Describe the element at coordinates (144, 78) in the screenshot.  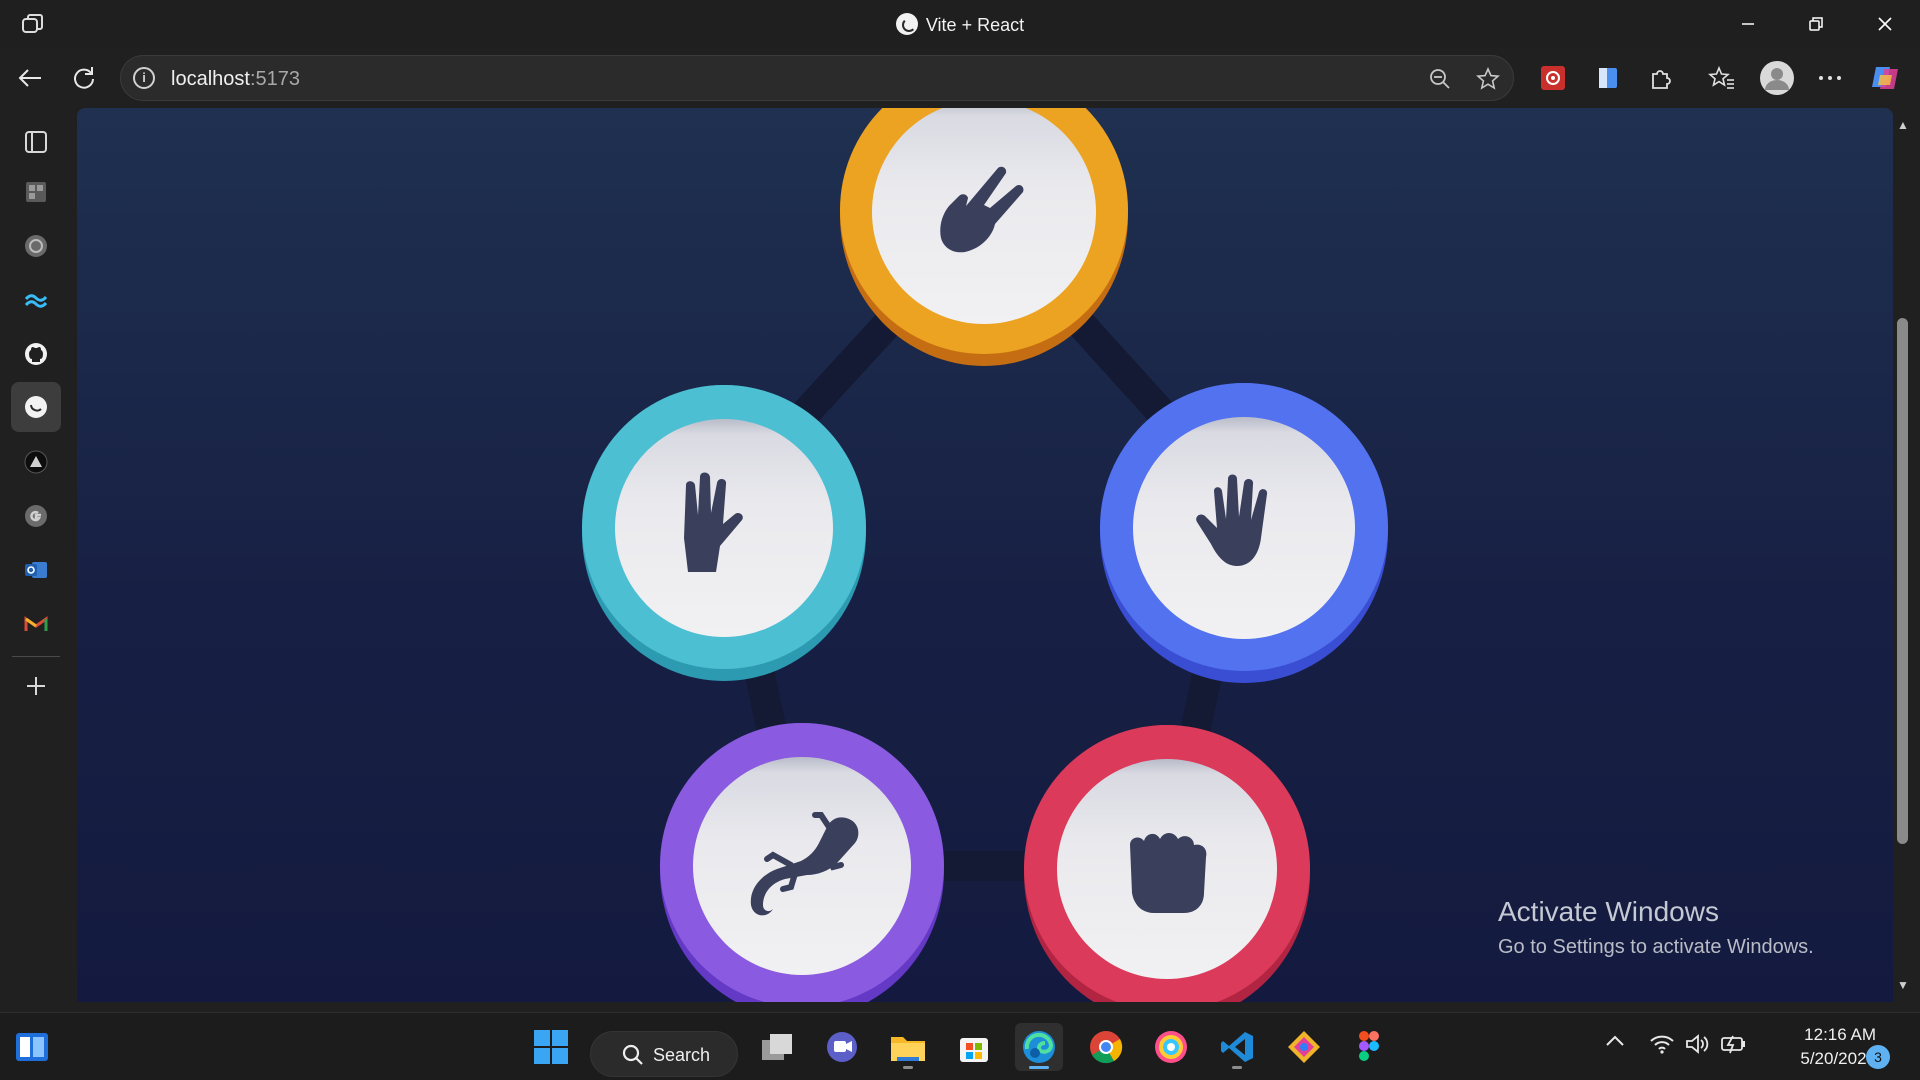
I see `site-info-icon: i` at that location.